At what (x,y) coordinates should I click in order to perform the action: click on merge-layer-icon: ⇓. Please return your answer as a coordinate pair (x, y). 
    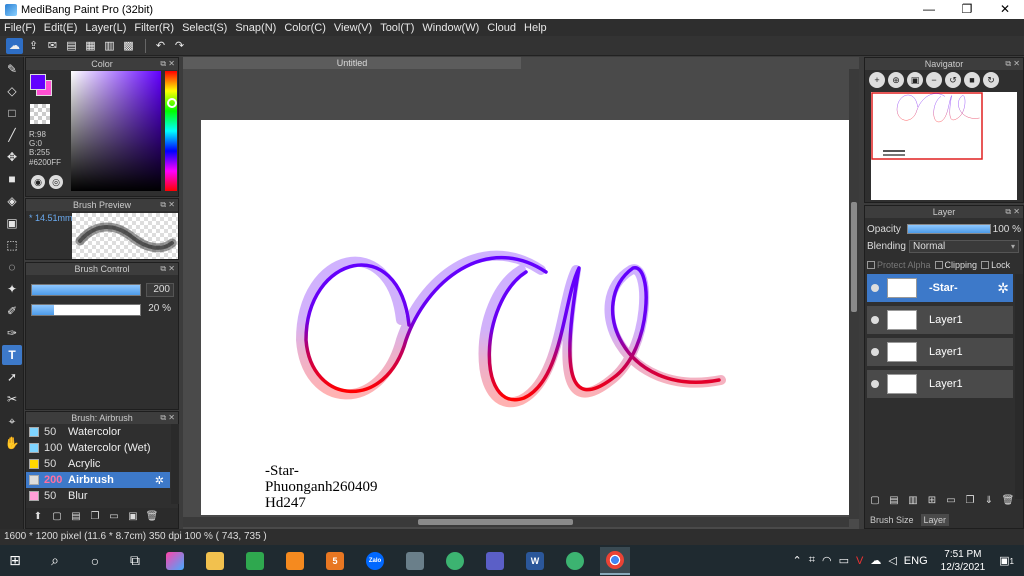
    Looking at the image, I should click on (989, 502).